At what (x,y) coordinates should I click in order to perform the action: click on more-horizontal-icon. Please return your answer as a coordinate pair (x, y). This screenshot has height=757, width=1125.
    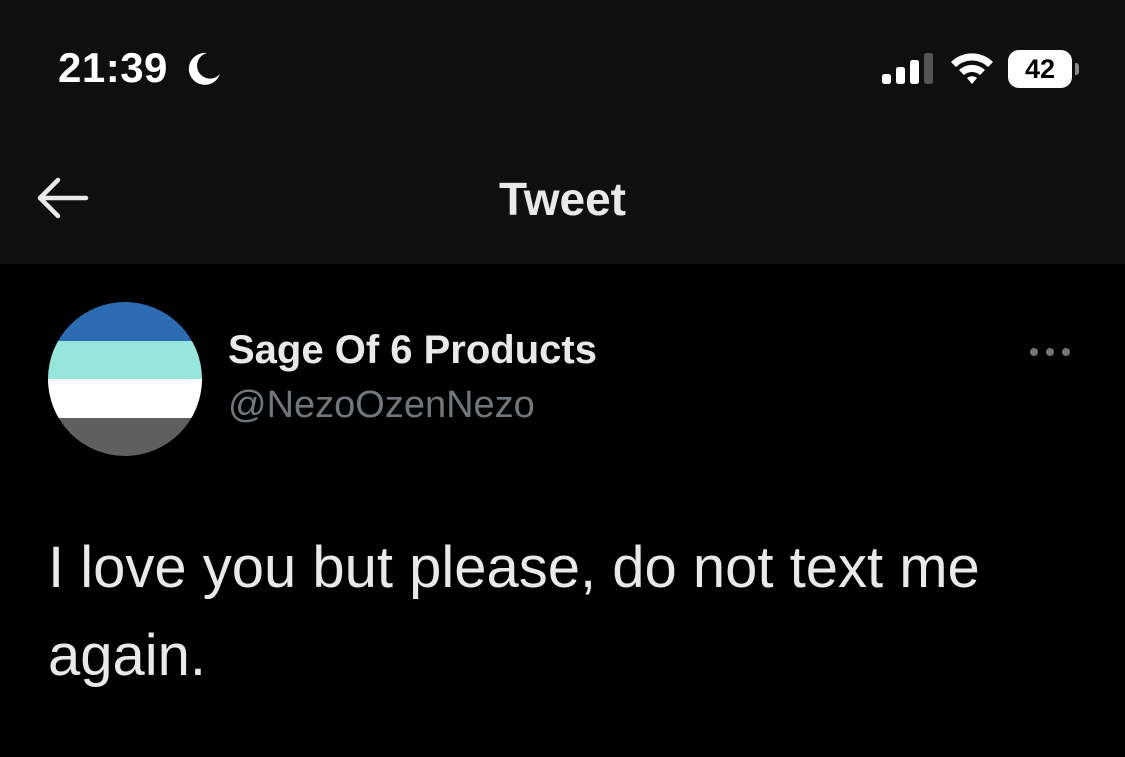
    Looking at the image, I should click on (1050, 352).